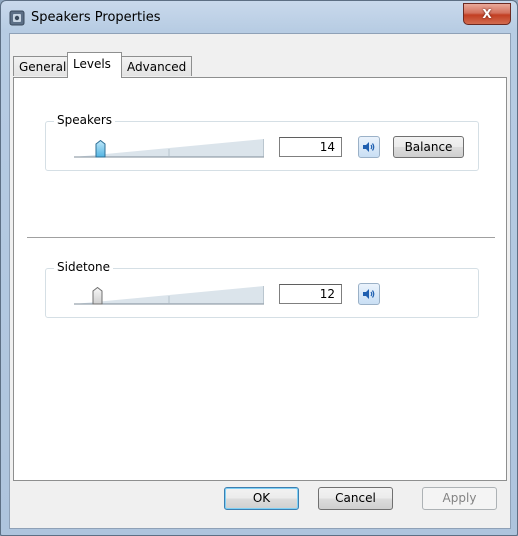  Describe the element at coordinates (96, 17) in the screenshot. I see `window-title: Speakers Properties` at that location.